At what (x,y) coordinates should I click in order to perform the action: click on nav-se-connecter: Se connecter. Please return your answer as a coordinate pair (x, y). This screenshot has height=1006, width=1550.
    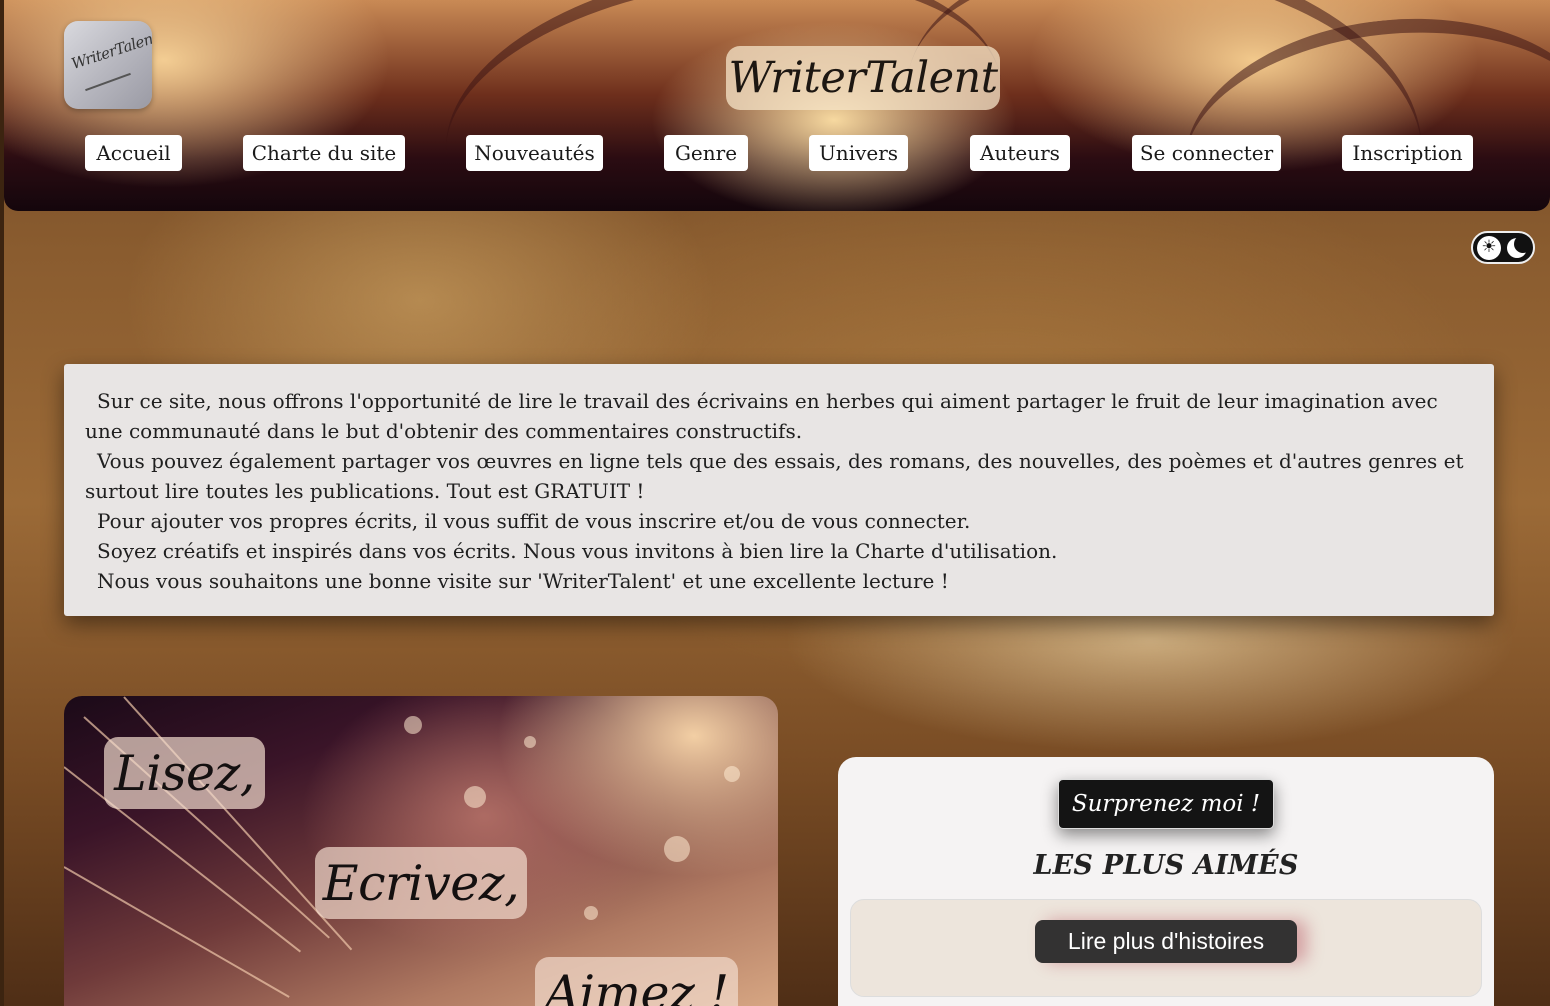
    Looking at the image, I should click on (1206, 153).